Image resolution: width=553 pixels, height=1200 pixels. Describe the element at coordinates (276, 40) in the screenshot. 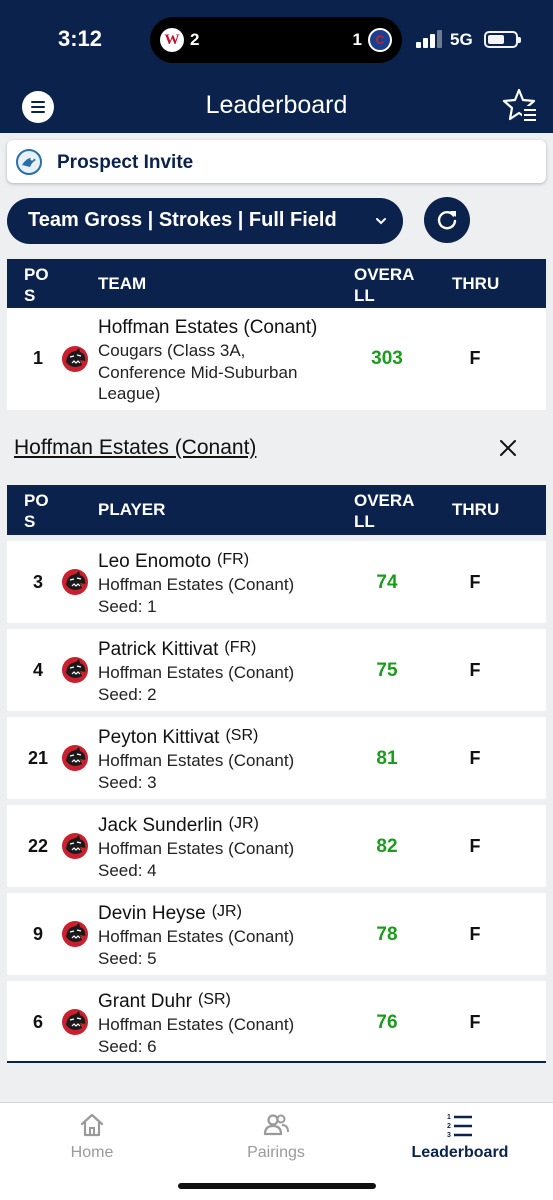

I see `live-activity-island: W 2 1 C` at that location.